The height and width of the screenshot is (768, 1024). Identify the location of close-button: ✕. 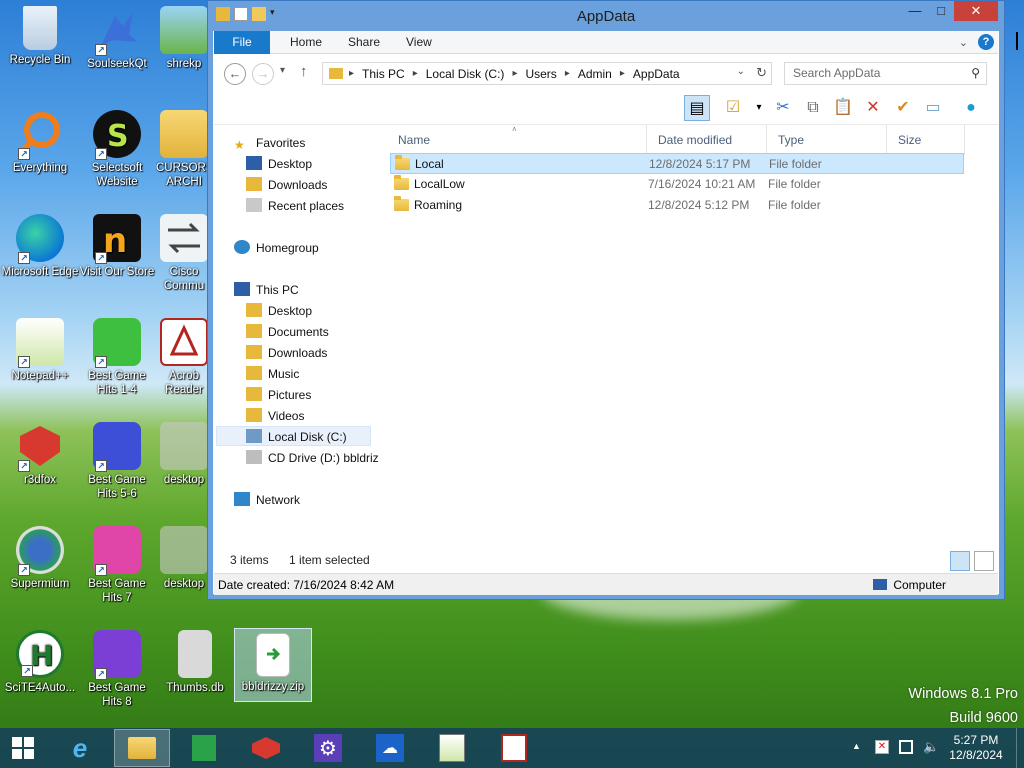
(976, 11).